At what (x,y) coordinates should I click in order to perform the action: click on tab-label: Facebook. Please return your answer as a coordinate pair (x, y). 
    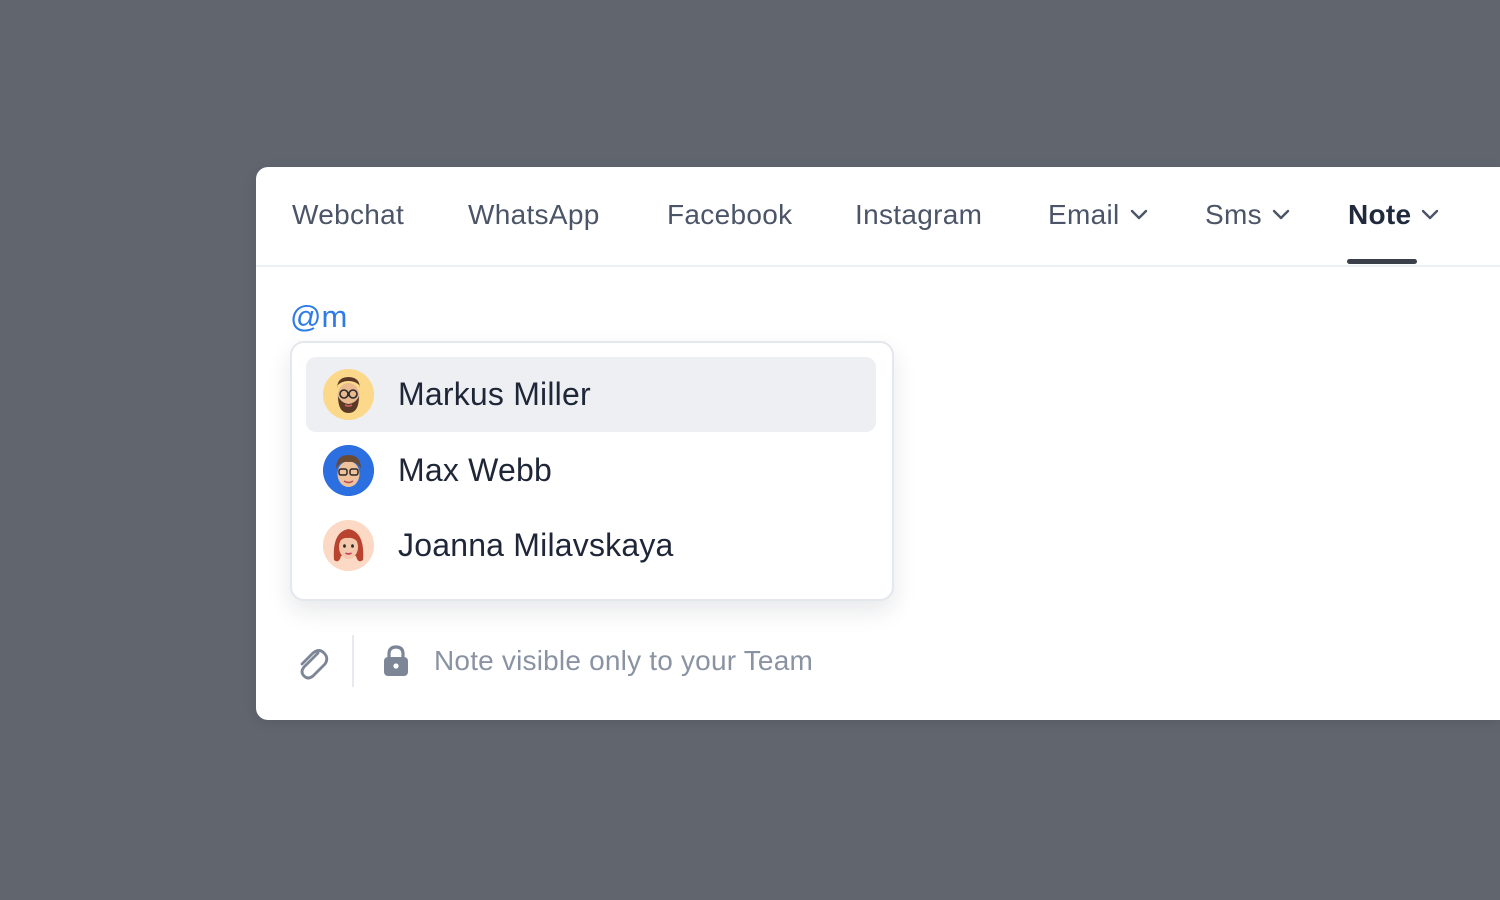
    Looking at the image, I should click on (730, 214).